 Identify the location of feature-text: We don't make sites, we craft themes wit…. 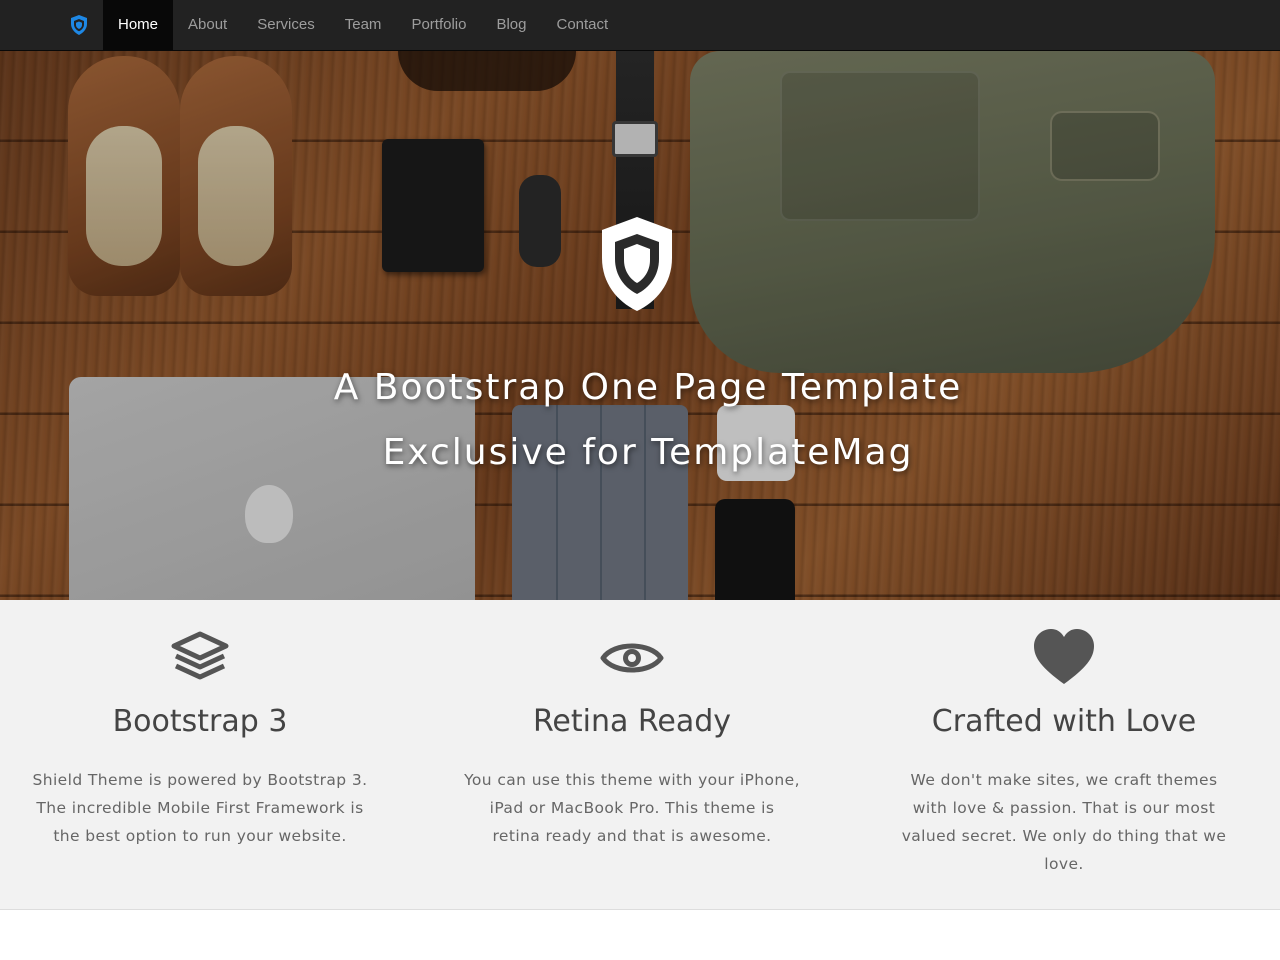
(1064, 822).